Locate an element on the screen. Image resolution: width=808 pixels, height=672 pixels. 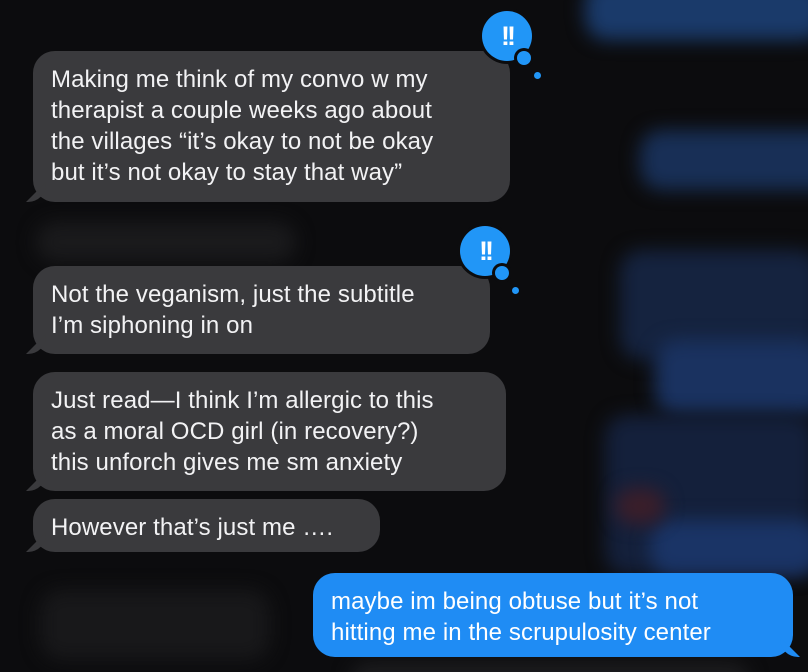
received-message-bubble: However that’s just me …. is located at coordinates (206, 525).